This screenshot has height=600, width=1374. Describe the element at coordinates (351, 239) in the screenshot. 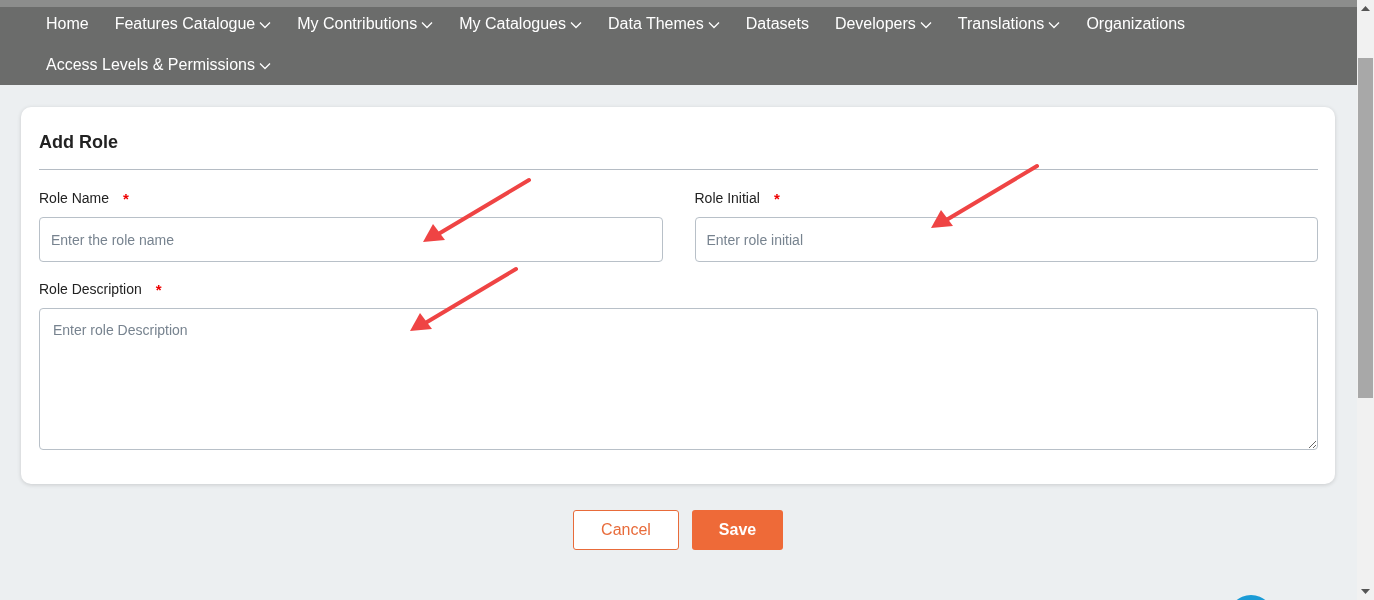

I see `text-input-field: Enter the role name` at that location.